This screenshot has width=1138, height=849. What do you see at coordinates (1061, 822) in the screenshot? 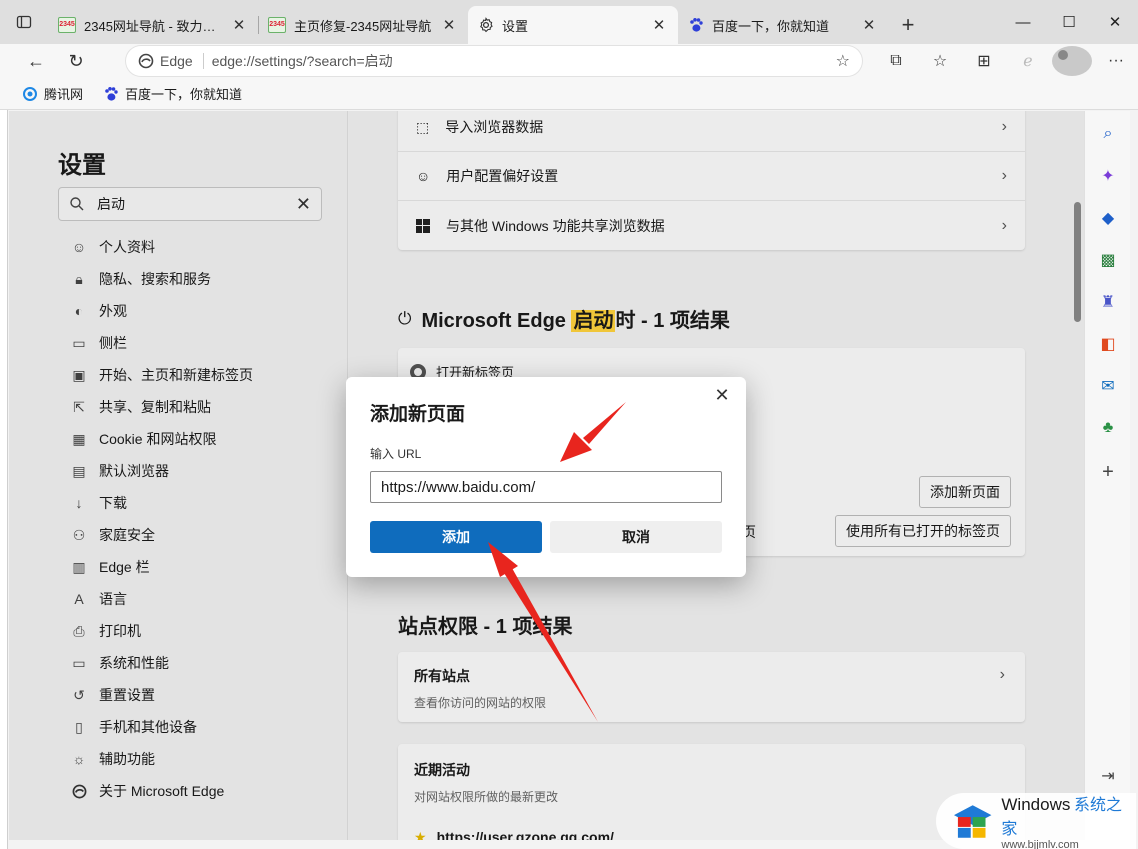
I see `watermark-text: Windows 系统之家 www.bjjmlv.com` at bounding box center [1061, 822].